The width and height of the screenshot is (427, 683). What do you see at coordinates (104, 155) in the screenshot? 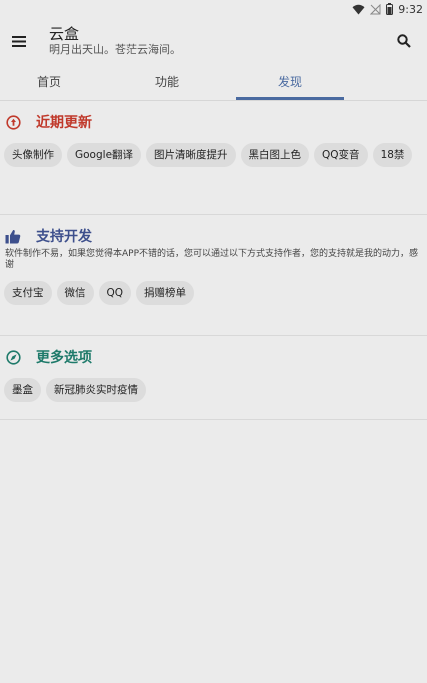
I see `chip-google-translate: Google翻译` at bounding box center [104, 155].